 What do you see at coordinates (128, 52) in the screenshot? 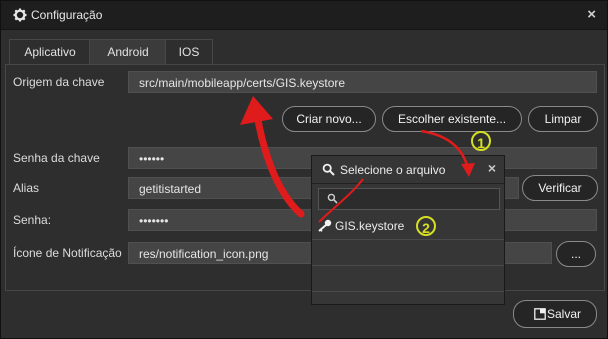
I see `tab-android: Android` at bounding box center [128, 52].